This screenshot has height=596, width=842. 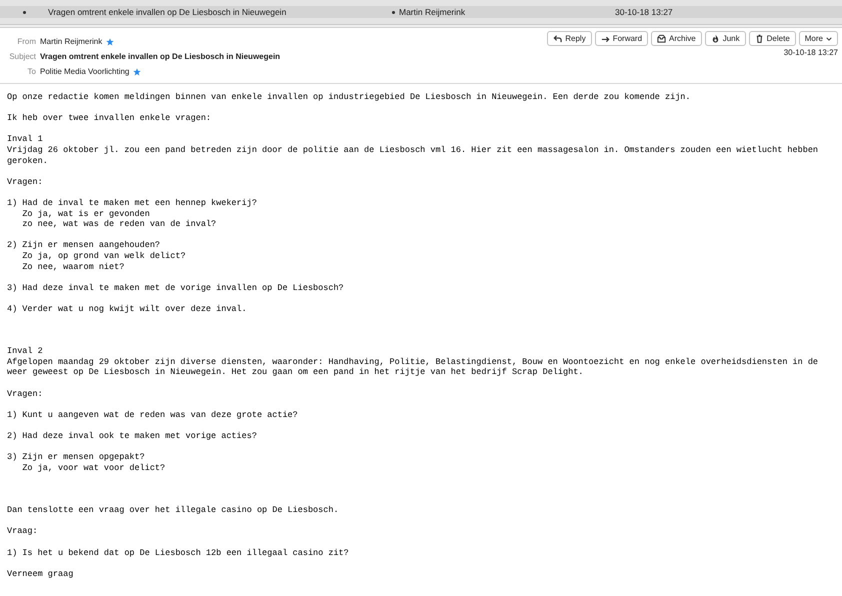 I want to click on junk-button: Junk, so click(x=725, y=38).